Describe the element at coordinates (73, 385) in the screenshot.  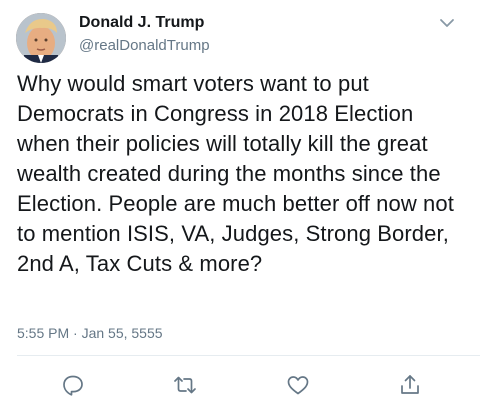
I see `reply-icon` at that location.